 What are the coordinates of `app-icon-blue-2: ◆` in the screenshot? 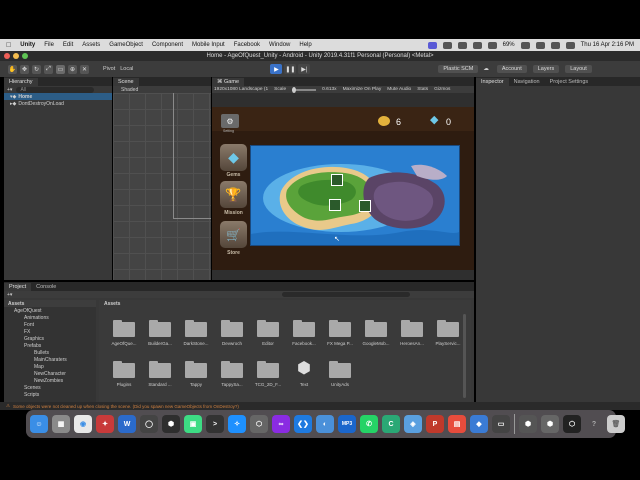 It's located at (479, 424).